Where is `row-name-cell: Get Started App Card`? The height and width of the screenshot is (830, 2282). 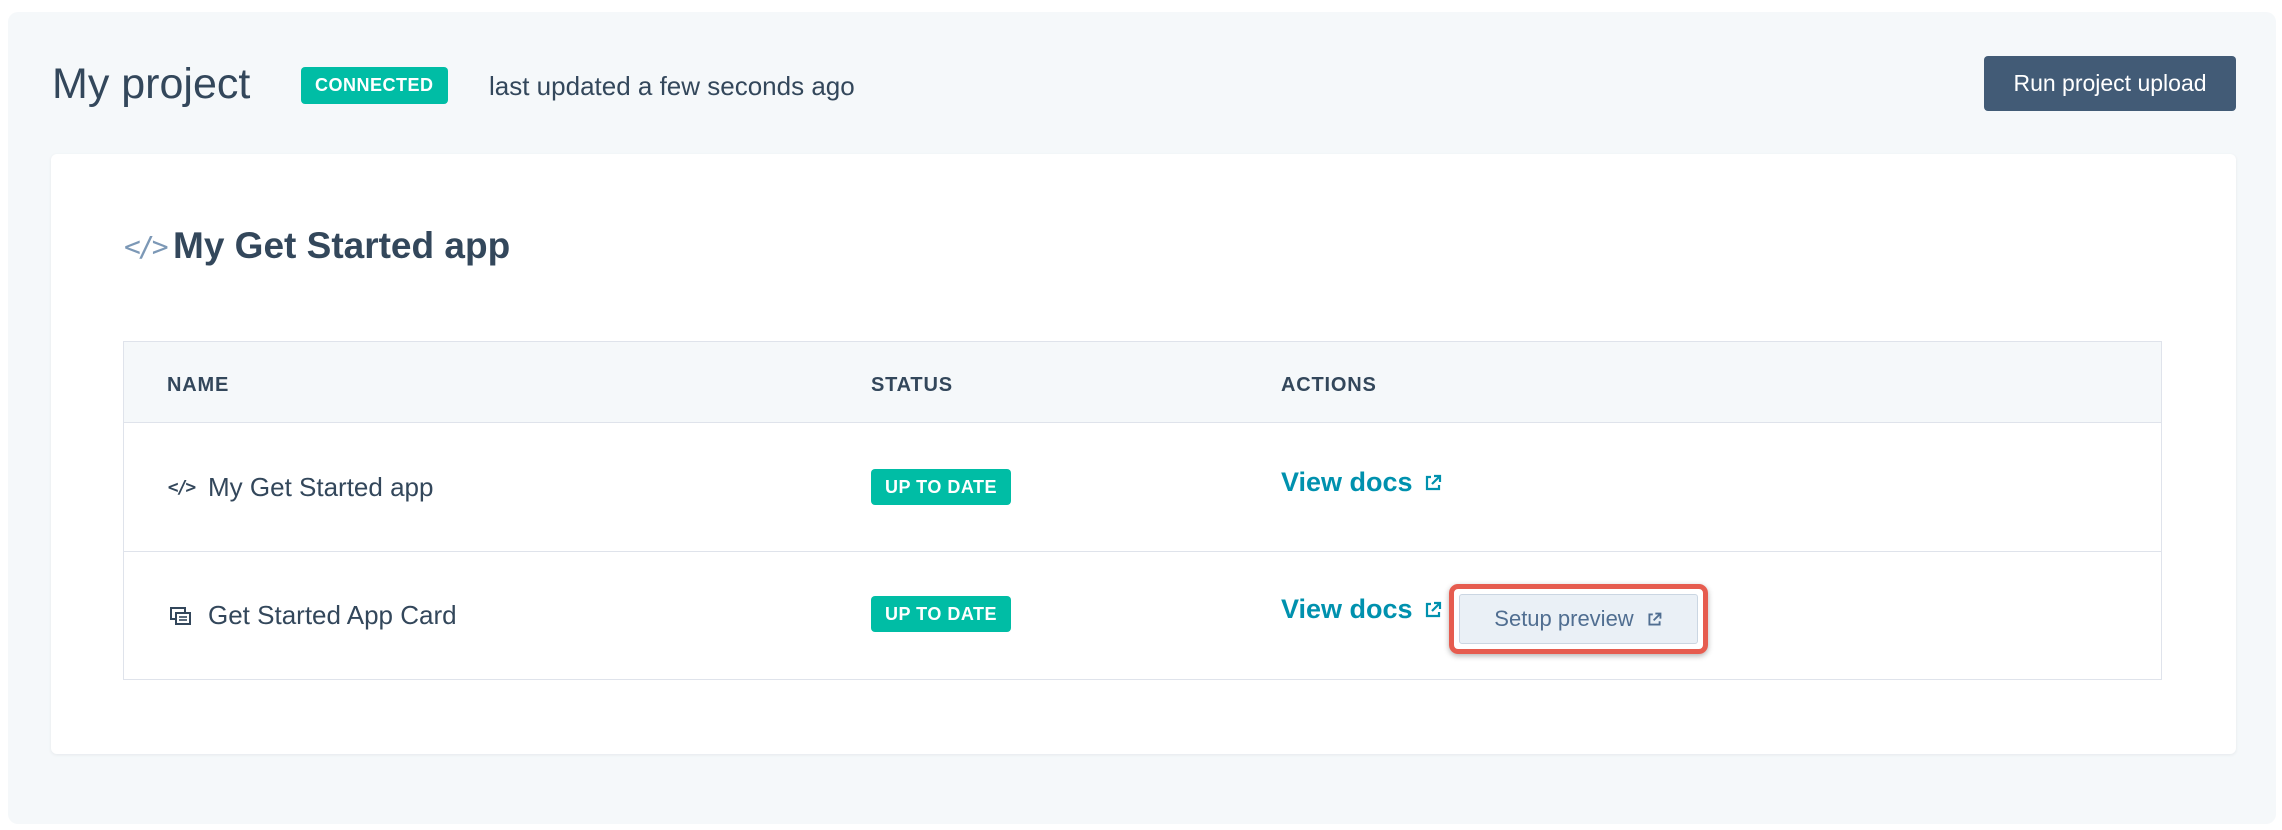
row-name-cell: Get Started App Card is located at coordinates (312, 615).